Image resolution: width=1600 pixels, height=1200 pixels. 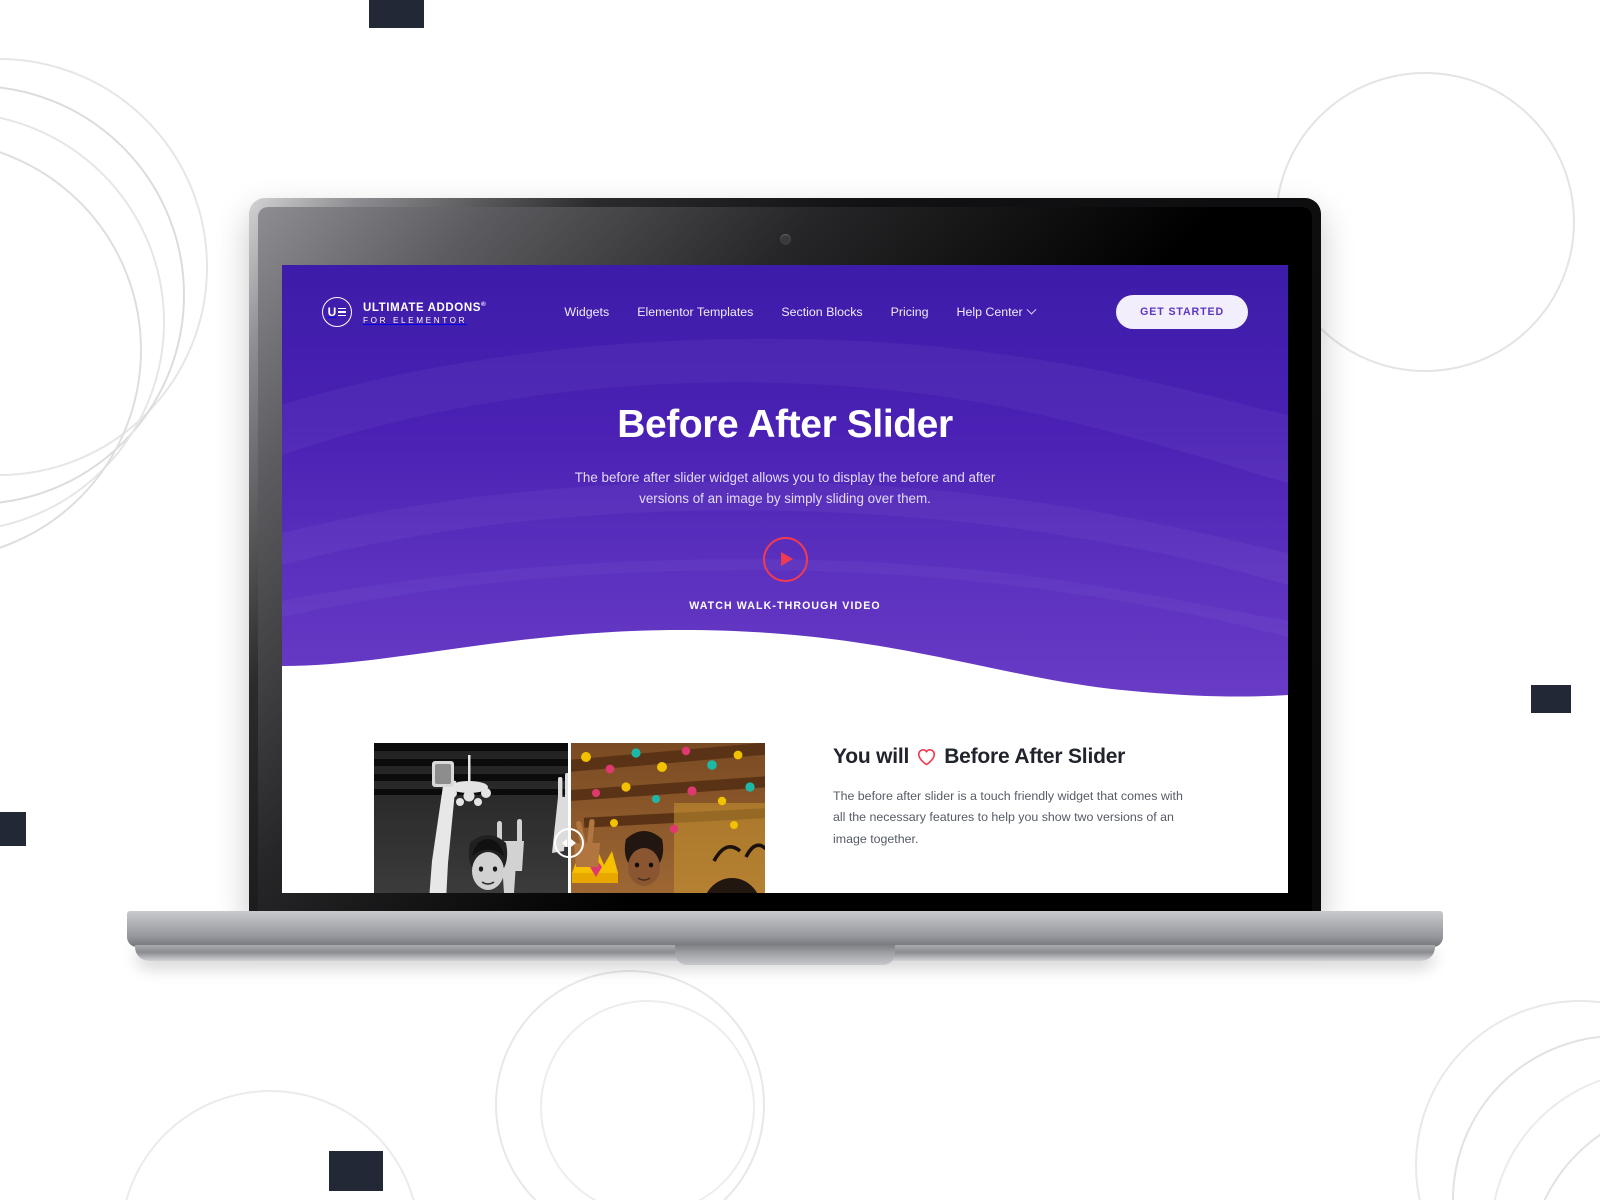 I want to click on nav-label: Elementor Templates, so click(x=695, y=312).